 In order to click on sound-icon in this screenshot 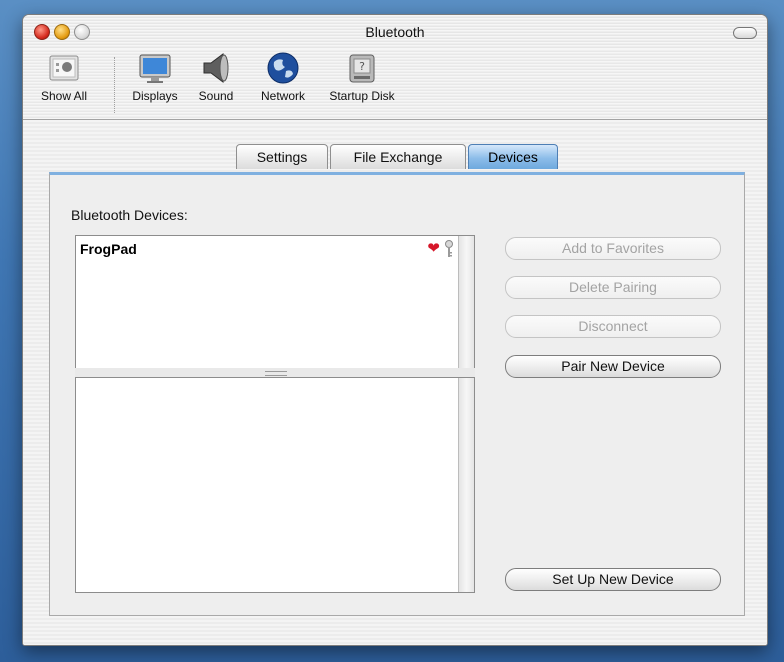, I will do `click(216, 68)`.